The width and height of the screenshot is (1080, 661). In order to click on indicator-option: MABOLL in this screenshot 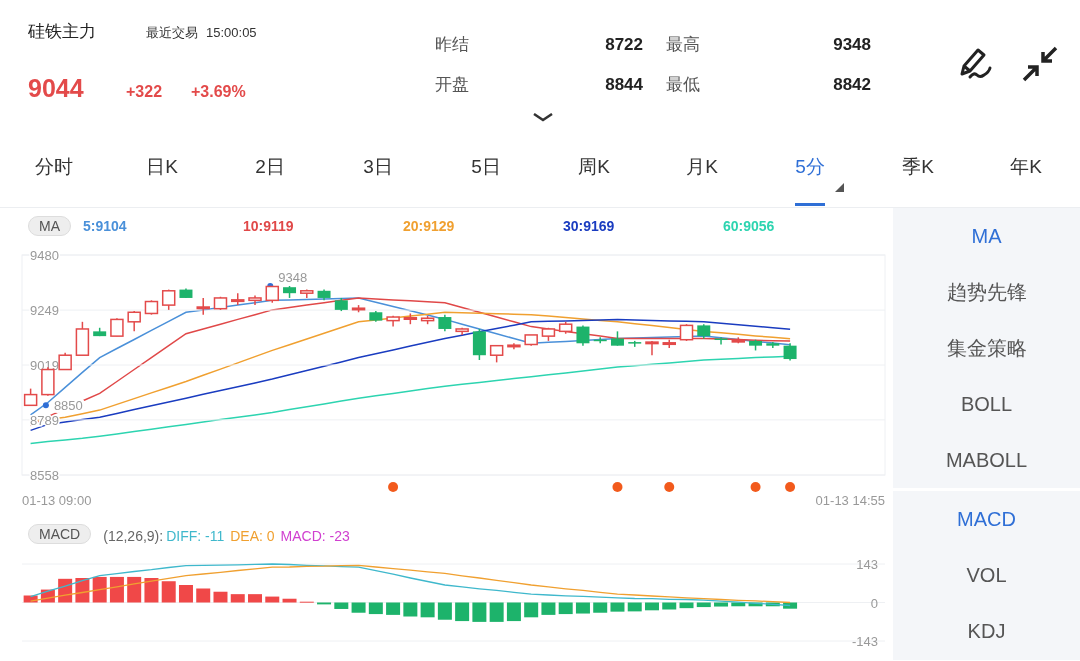, I will do `click(986, 460)`.